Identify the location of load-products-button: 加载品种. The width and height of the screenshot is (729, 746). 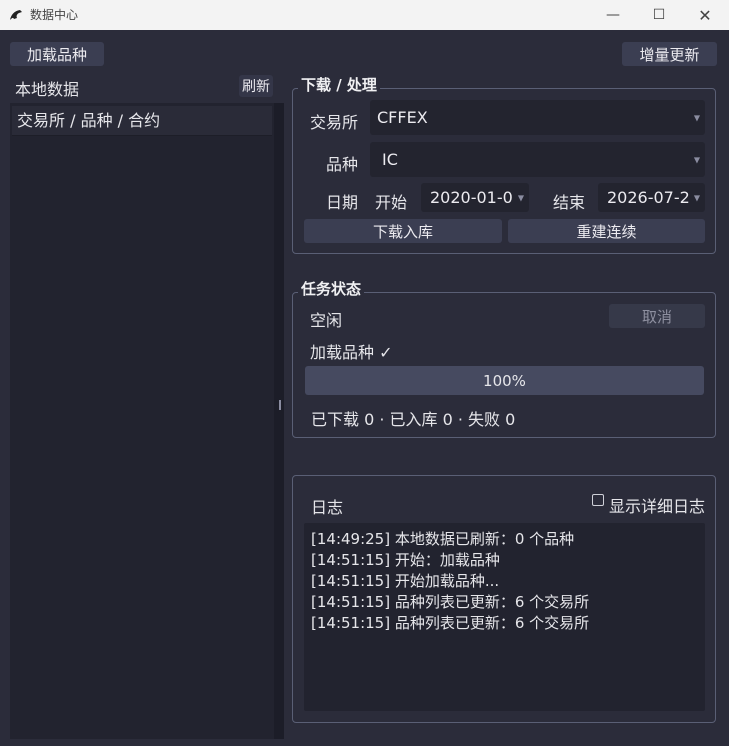
(57, 54).